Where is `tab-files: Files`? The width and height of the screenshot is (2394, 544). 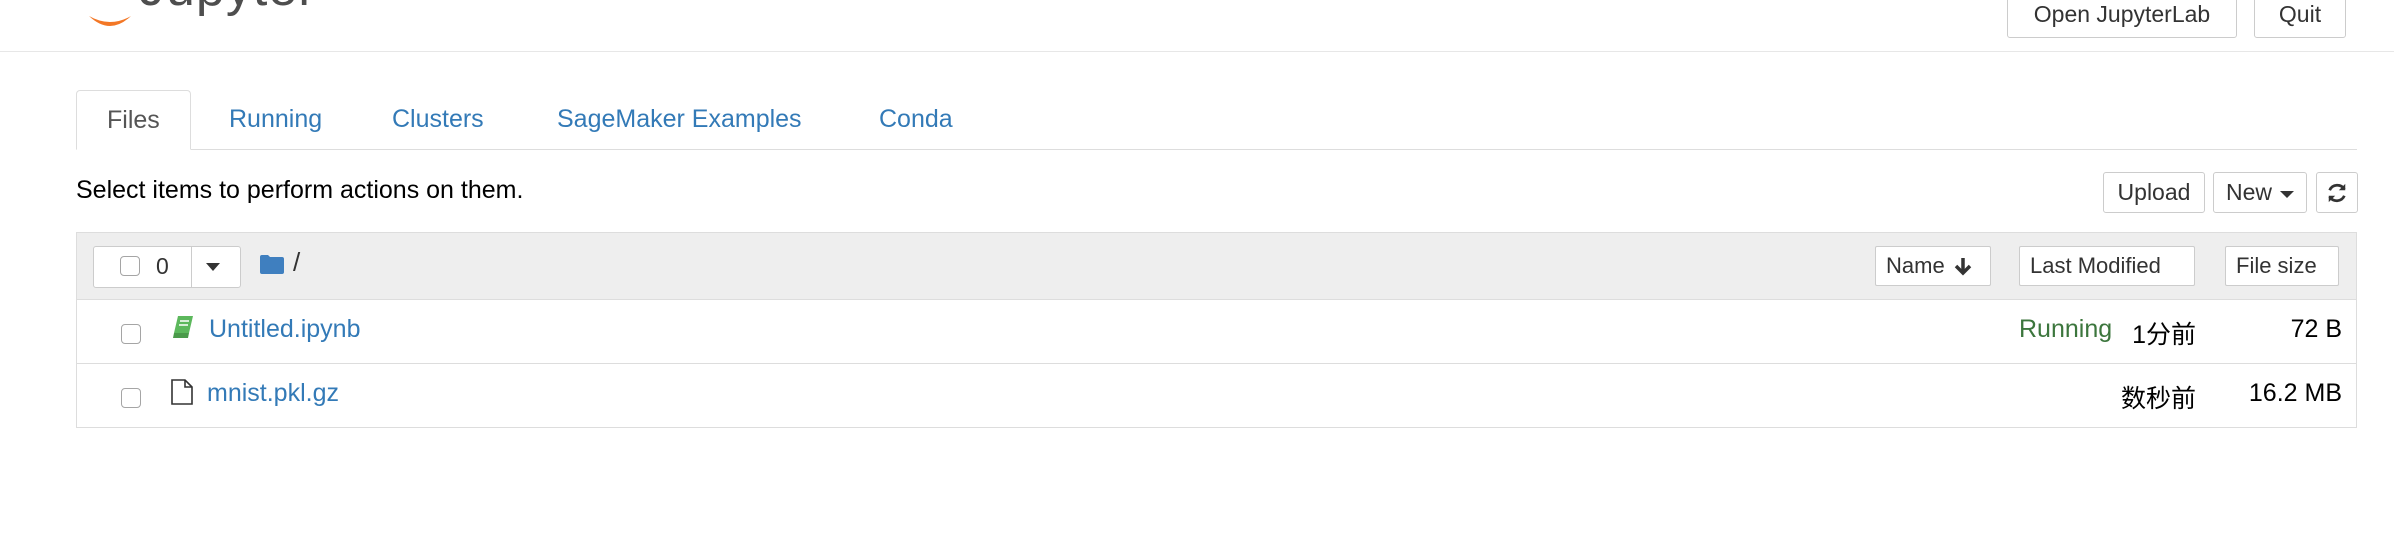
tab-files: Files is located at coordinates (133, 120).